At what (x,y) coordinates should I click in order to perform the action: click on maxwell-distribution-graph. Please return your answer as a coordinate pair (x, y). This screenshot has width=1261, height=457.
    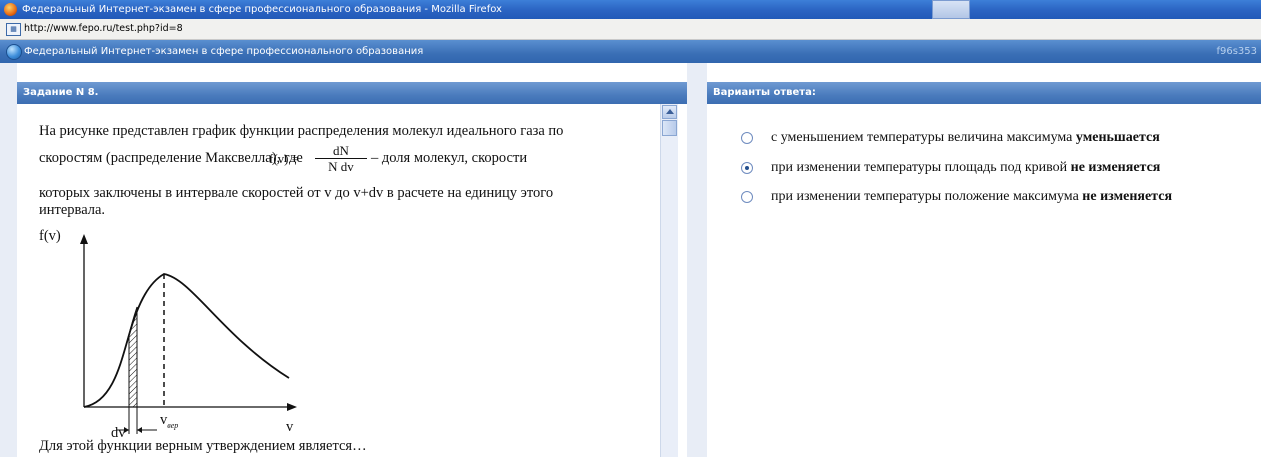
    Looking at the image, I should click on (188, 334).